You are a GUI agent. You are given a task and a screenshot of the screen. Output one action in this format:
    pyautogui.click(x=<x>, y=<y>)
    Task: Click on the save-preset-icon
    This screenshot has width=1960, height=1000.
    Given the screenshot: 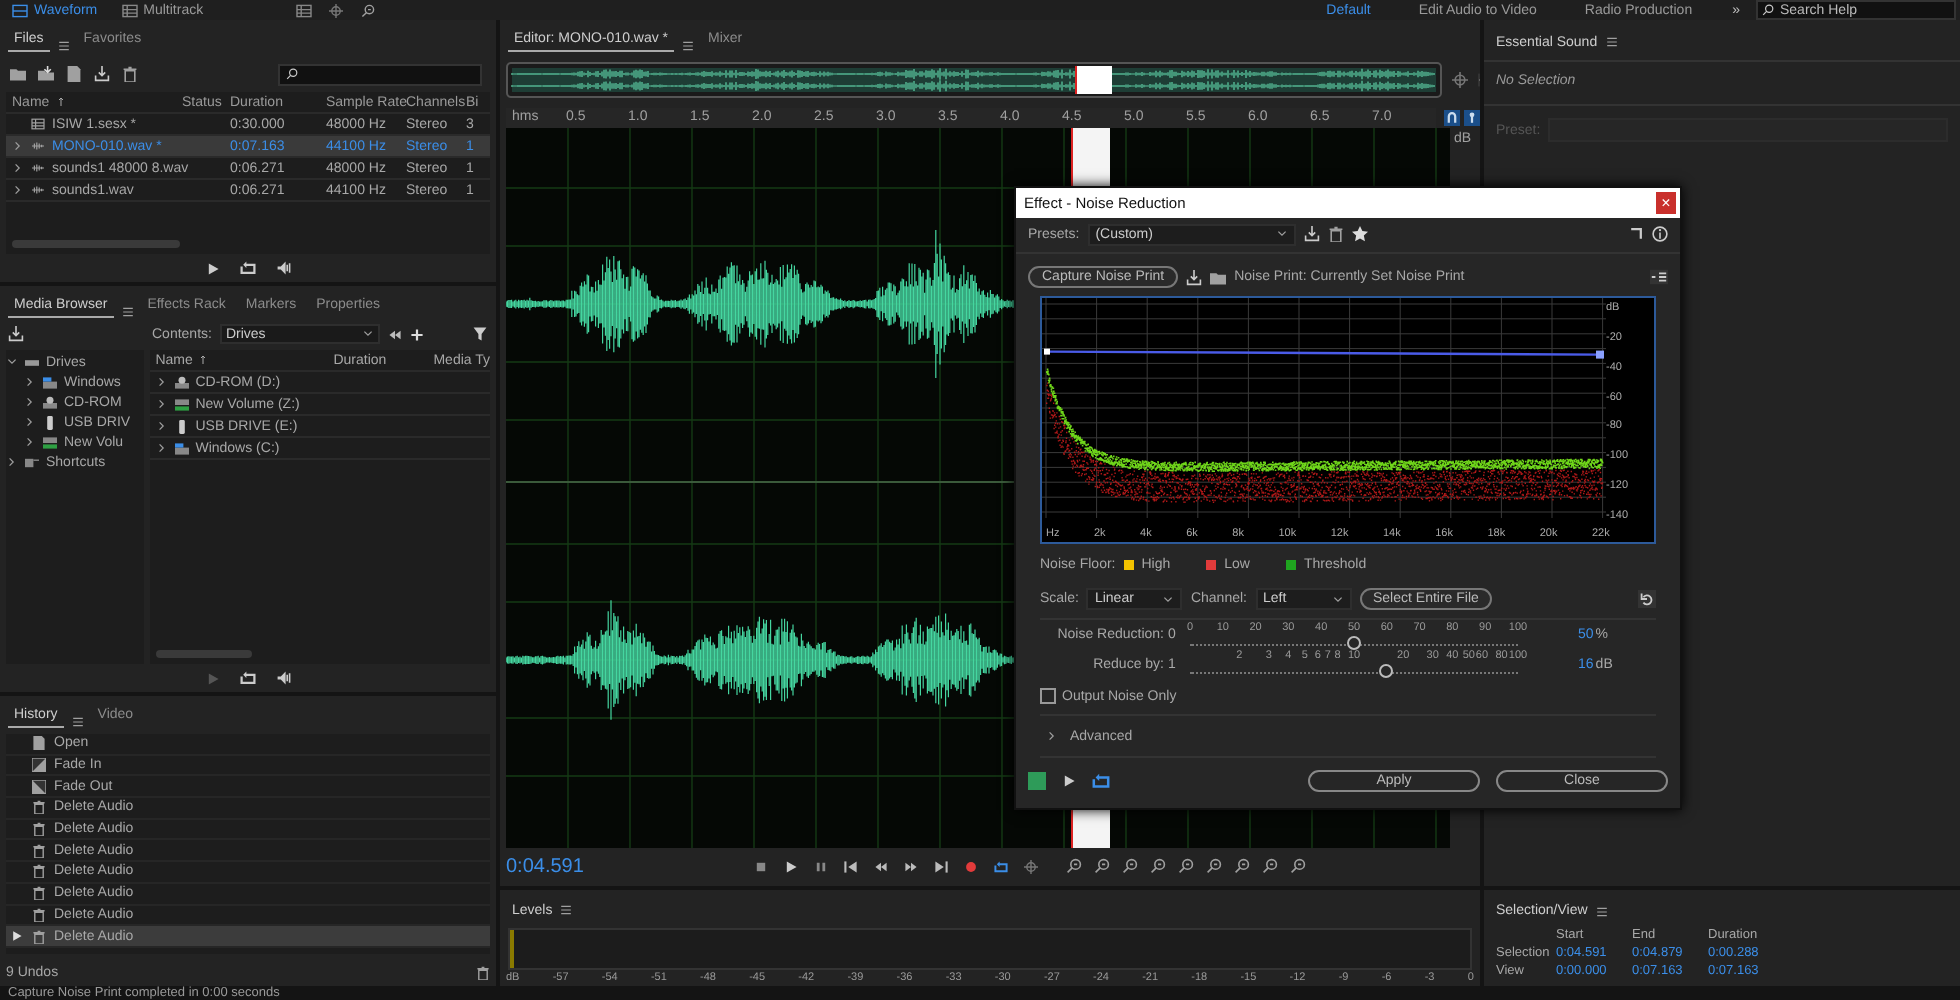 What is the action you would take?
    pyautogui.click(x=1311, y=234)
    